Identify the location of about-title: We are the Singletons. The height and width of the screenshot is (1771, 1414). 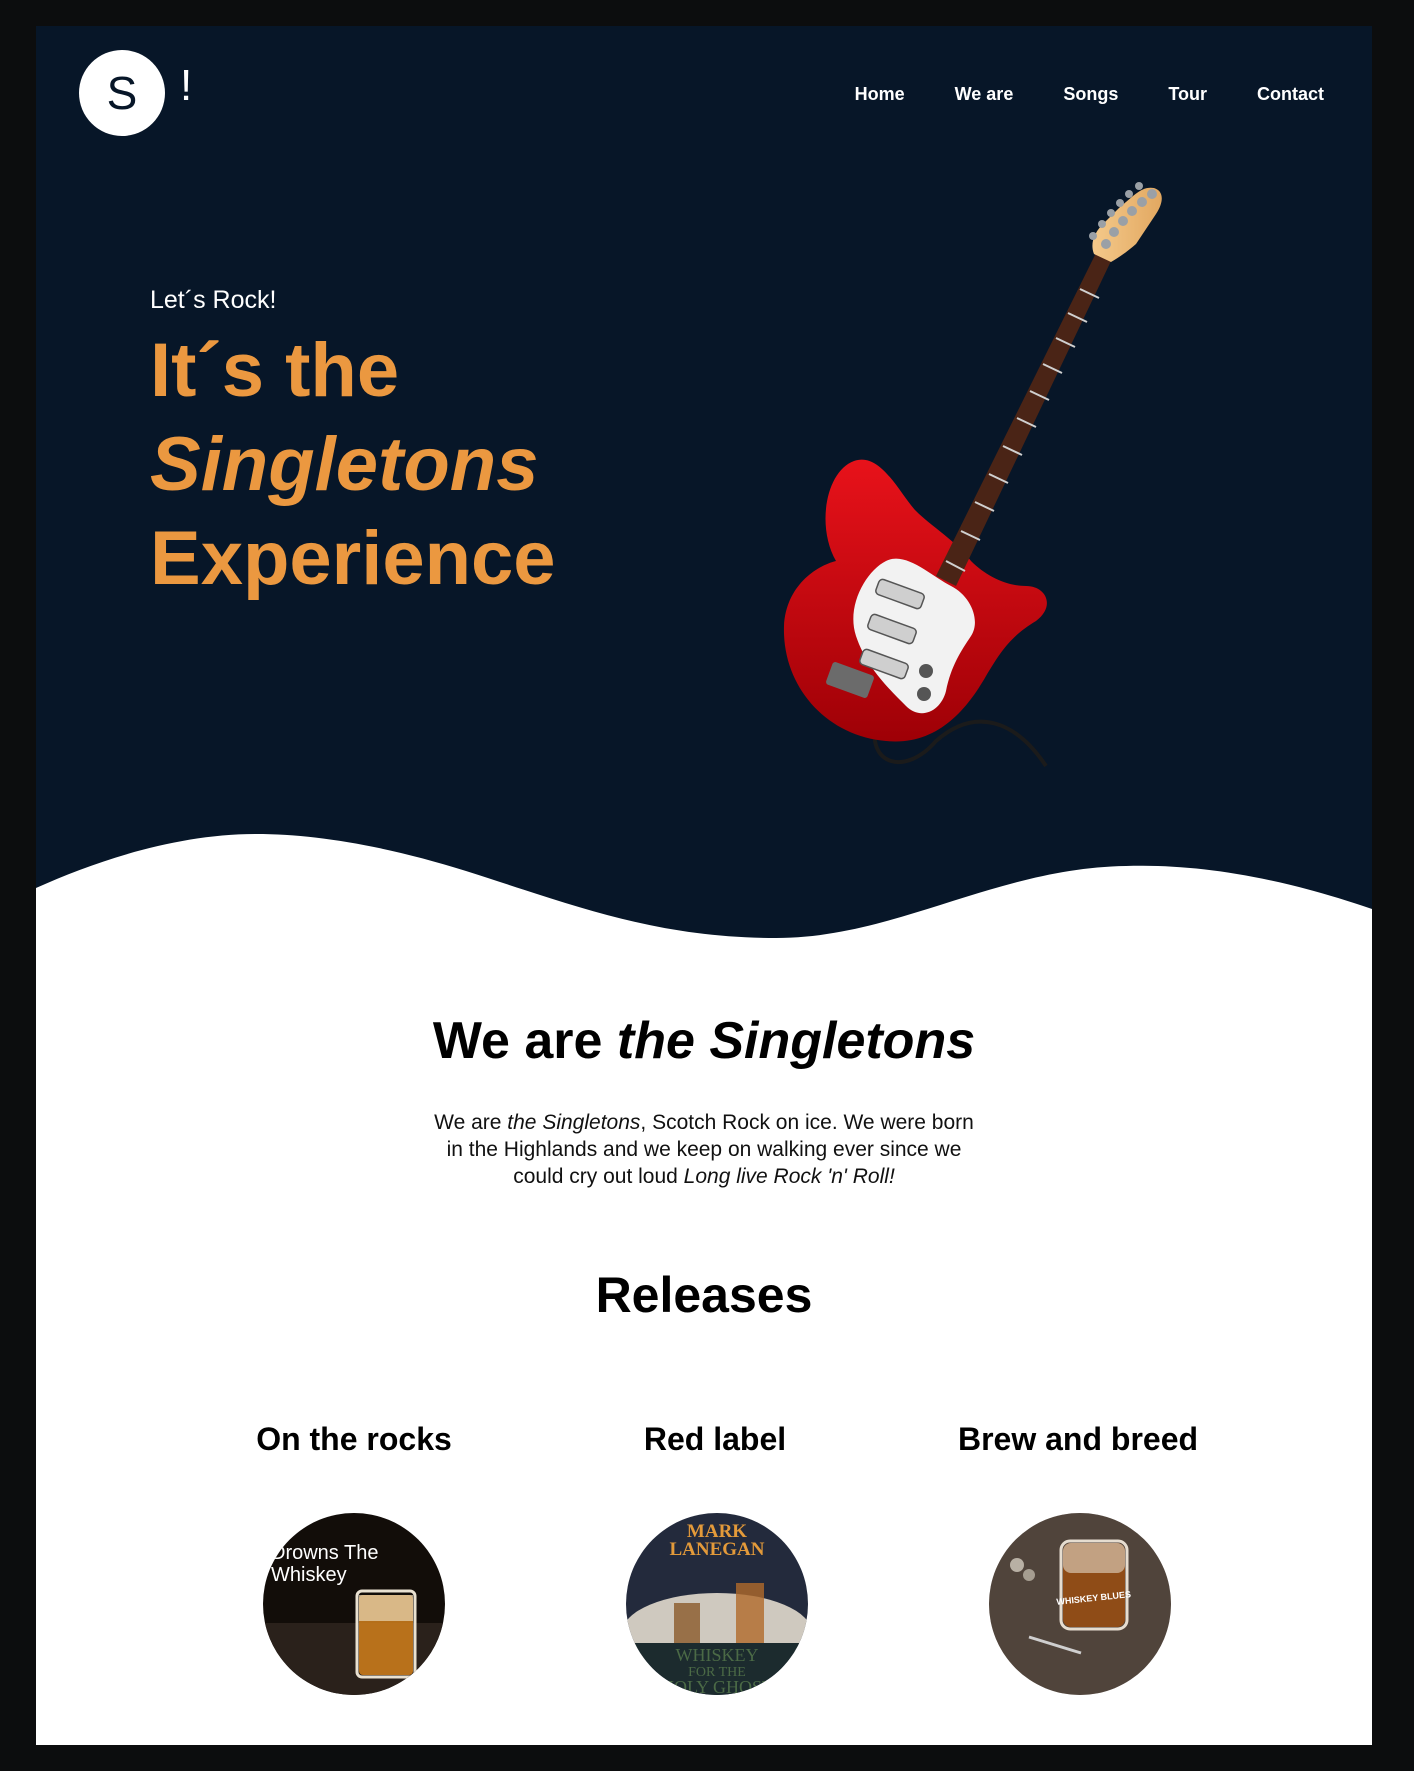
(704, 1041).